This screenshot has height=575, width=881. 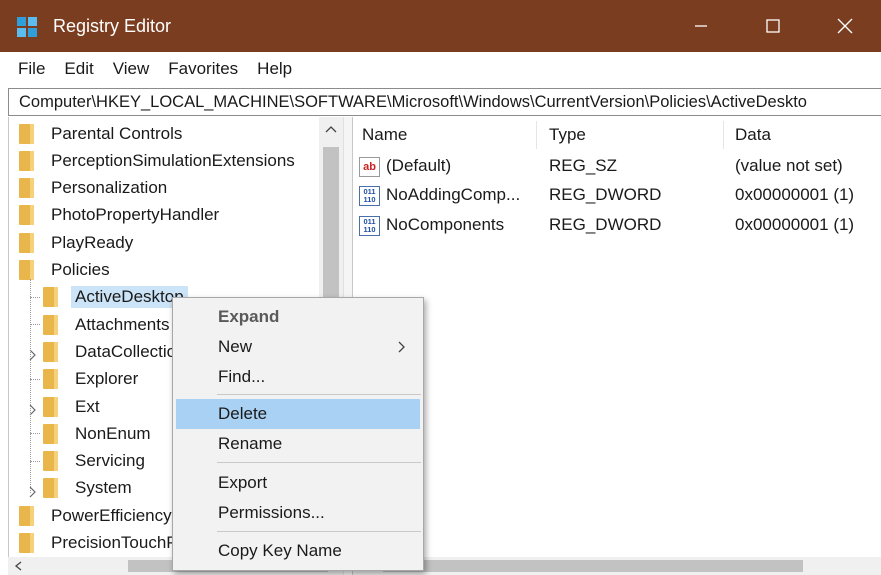 What do you see at coordinates (583, 165) in the screenshot?
I see `value-type: REG_SZ` at bounding box center [583, 165].